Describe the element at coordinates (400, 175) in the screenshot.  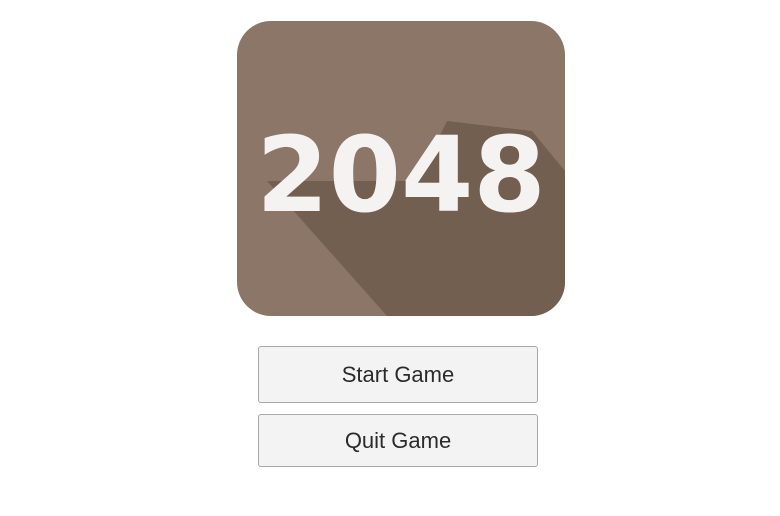
I see `logo-title: 2048` at that location.